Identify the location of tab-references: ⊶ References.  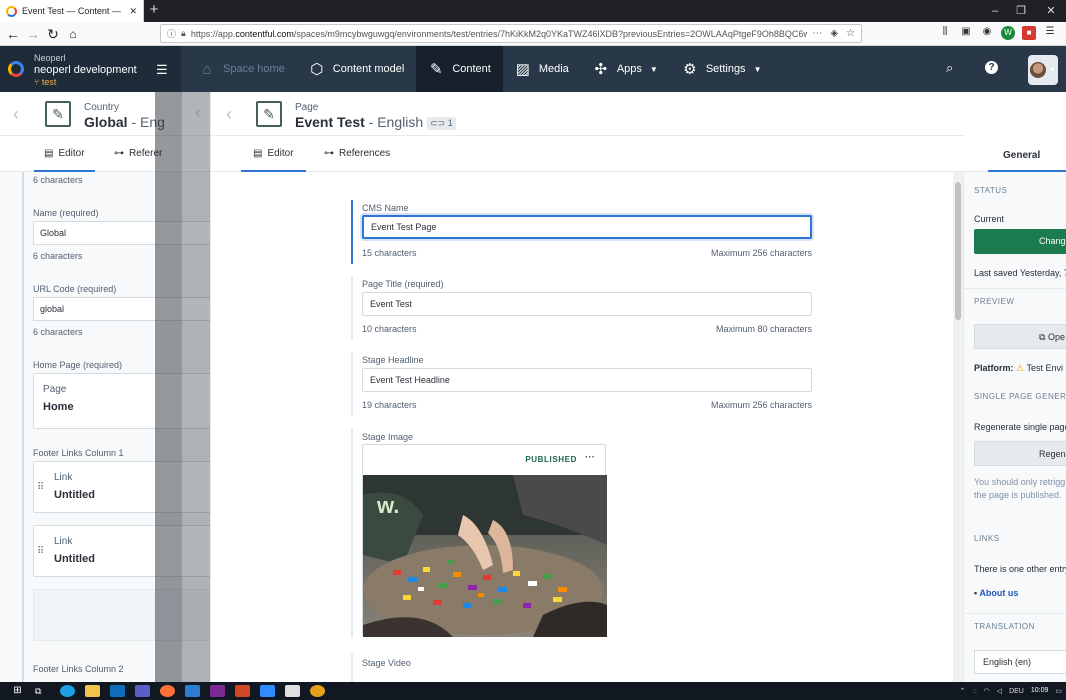
(357, 153).